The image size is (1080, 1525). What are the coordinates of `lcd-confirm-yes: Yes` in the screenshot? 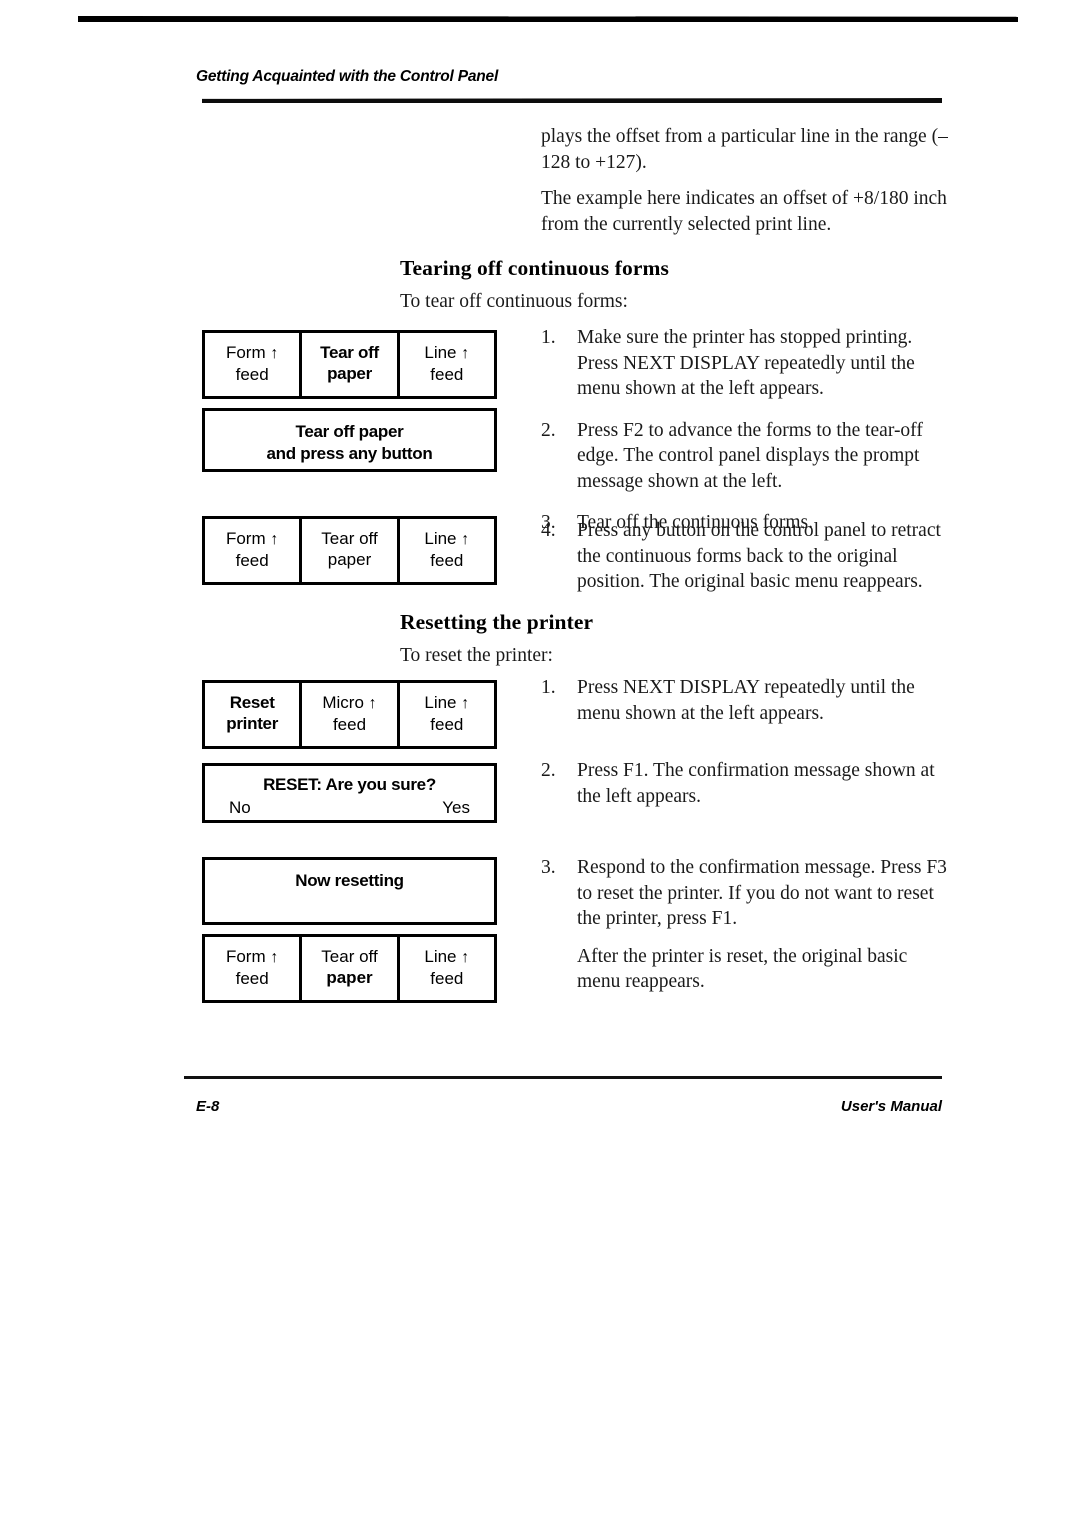 It's located at (456, 807).